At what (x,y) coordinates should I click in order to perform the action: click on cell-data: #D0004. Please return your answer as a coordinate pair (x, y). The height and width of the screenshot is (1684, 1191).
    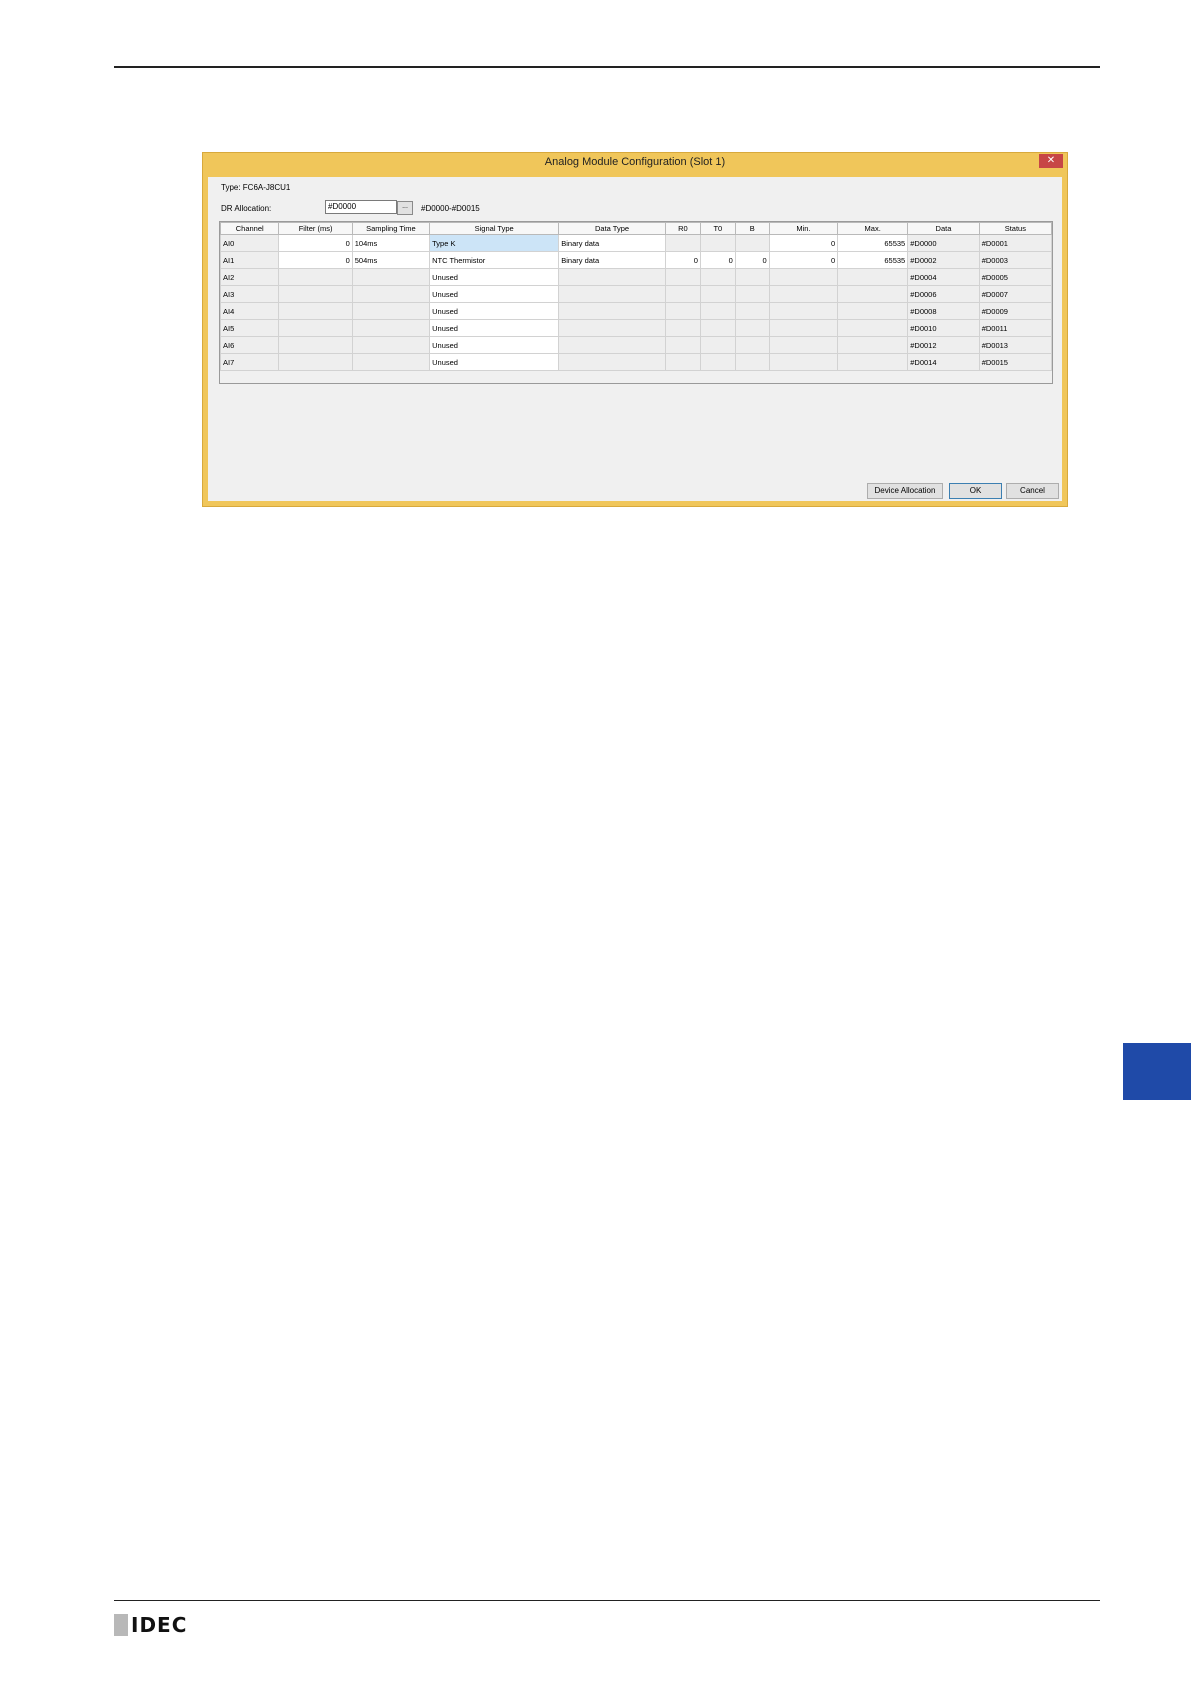
    Looking at the image, I should click on (943, 277).